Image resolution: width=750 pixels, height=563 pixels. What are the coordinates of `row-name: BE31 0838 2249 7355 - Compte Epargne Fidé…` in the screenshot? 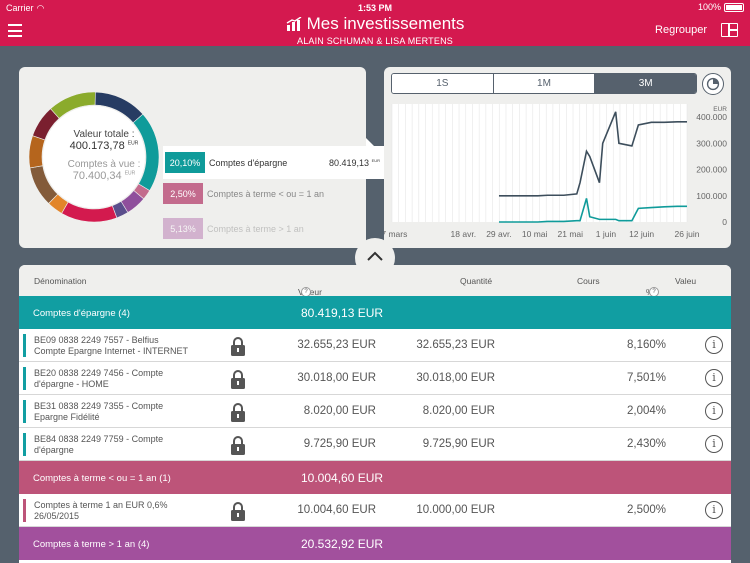 It's located at (99, 411).